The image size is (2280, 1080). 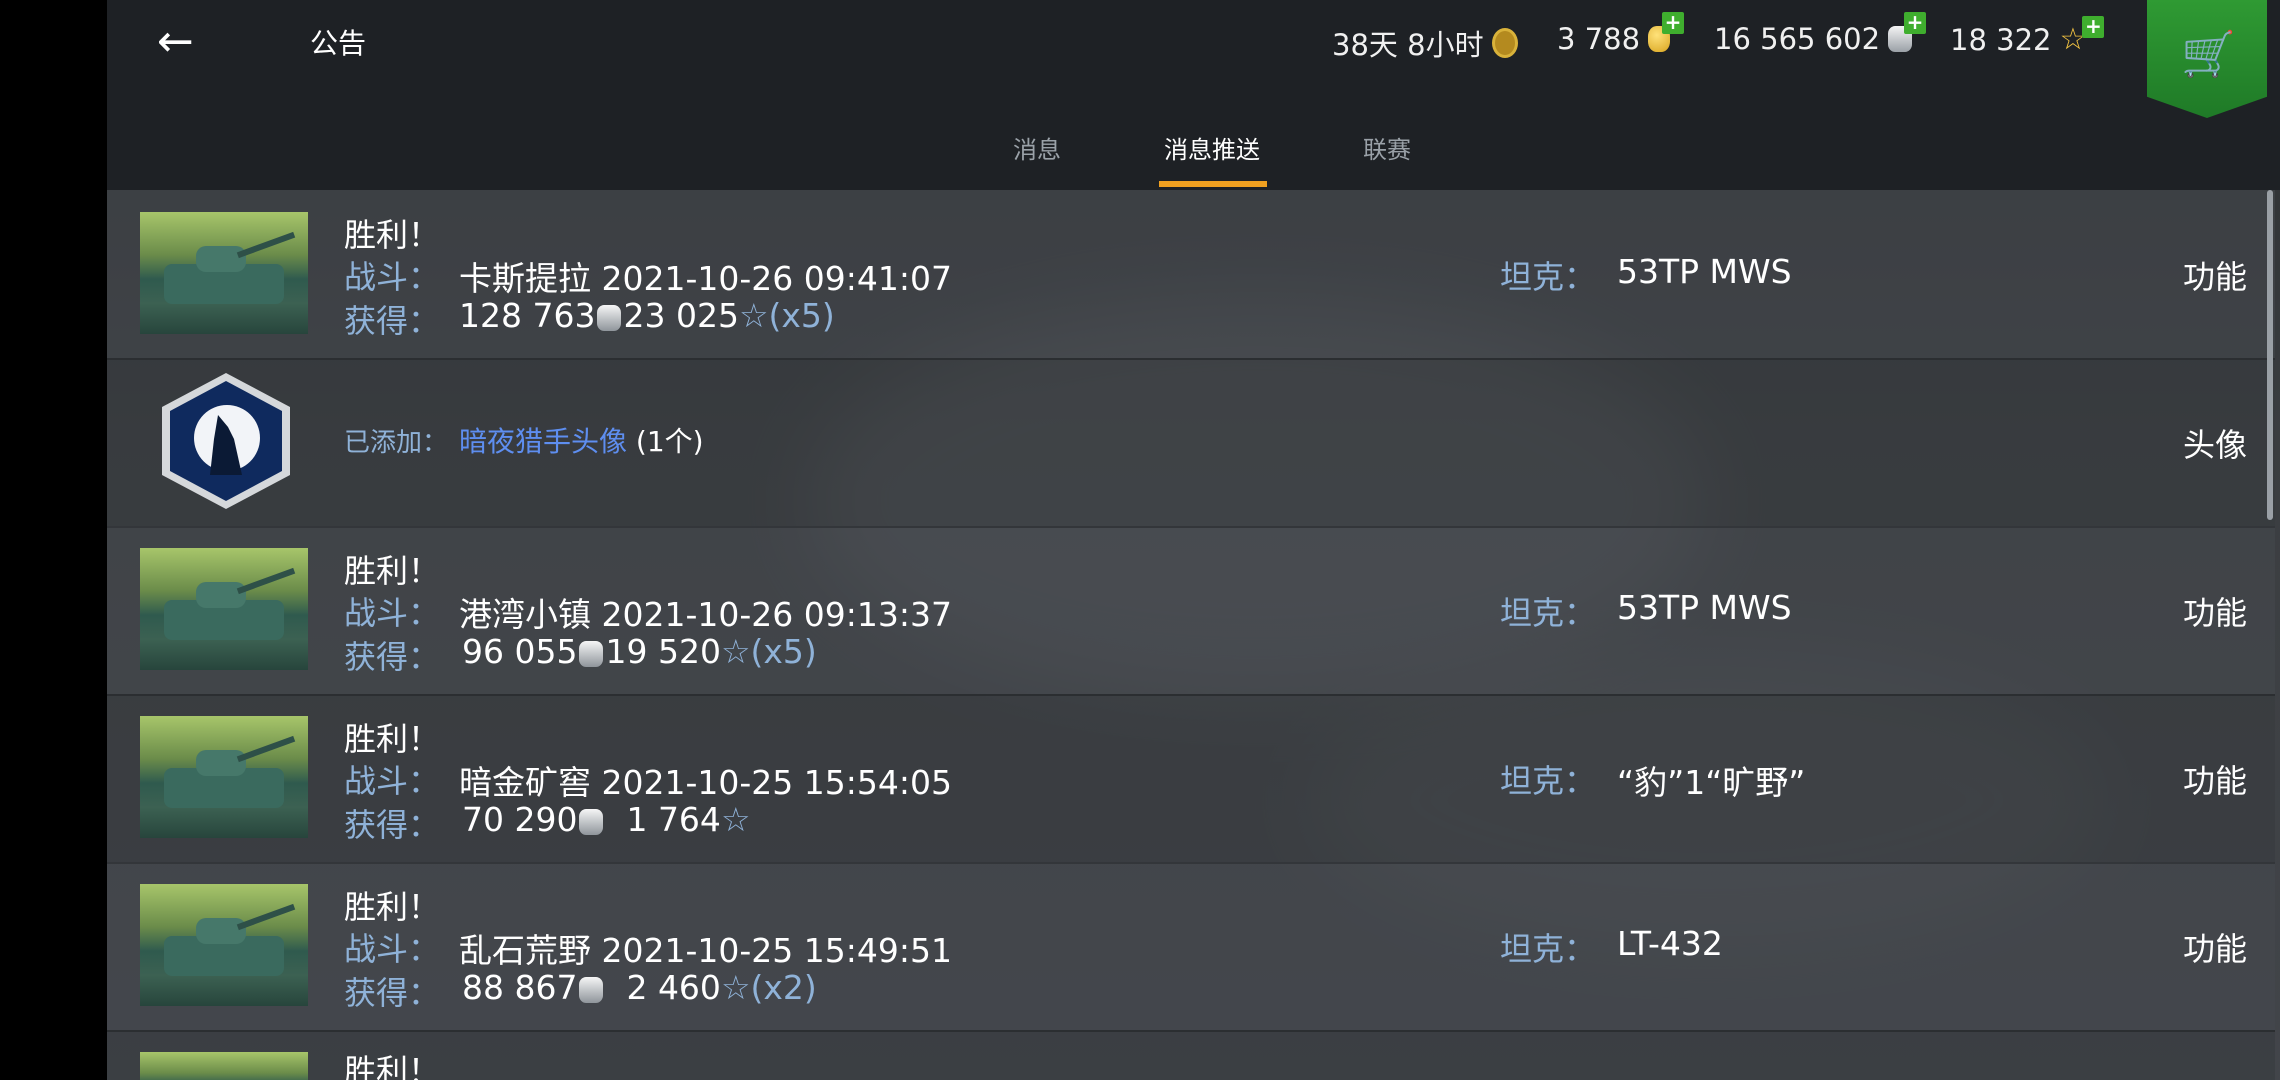 What do you see at coordinates (520, 819) in the screenshot?
I see `credits-earned: 70 290` at bounding box center [520, 819].